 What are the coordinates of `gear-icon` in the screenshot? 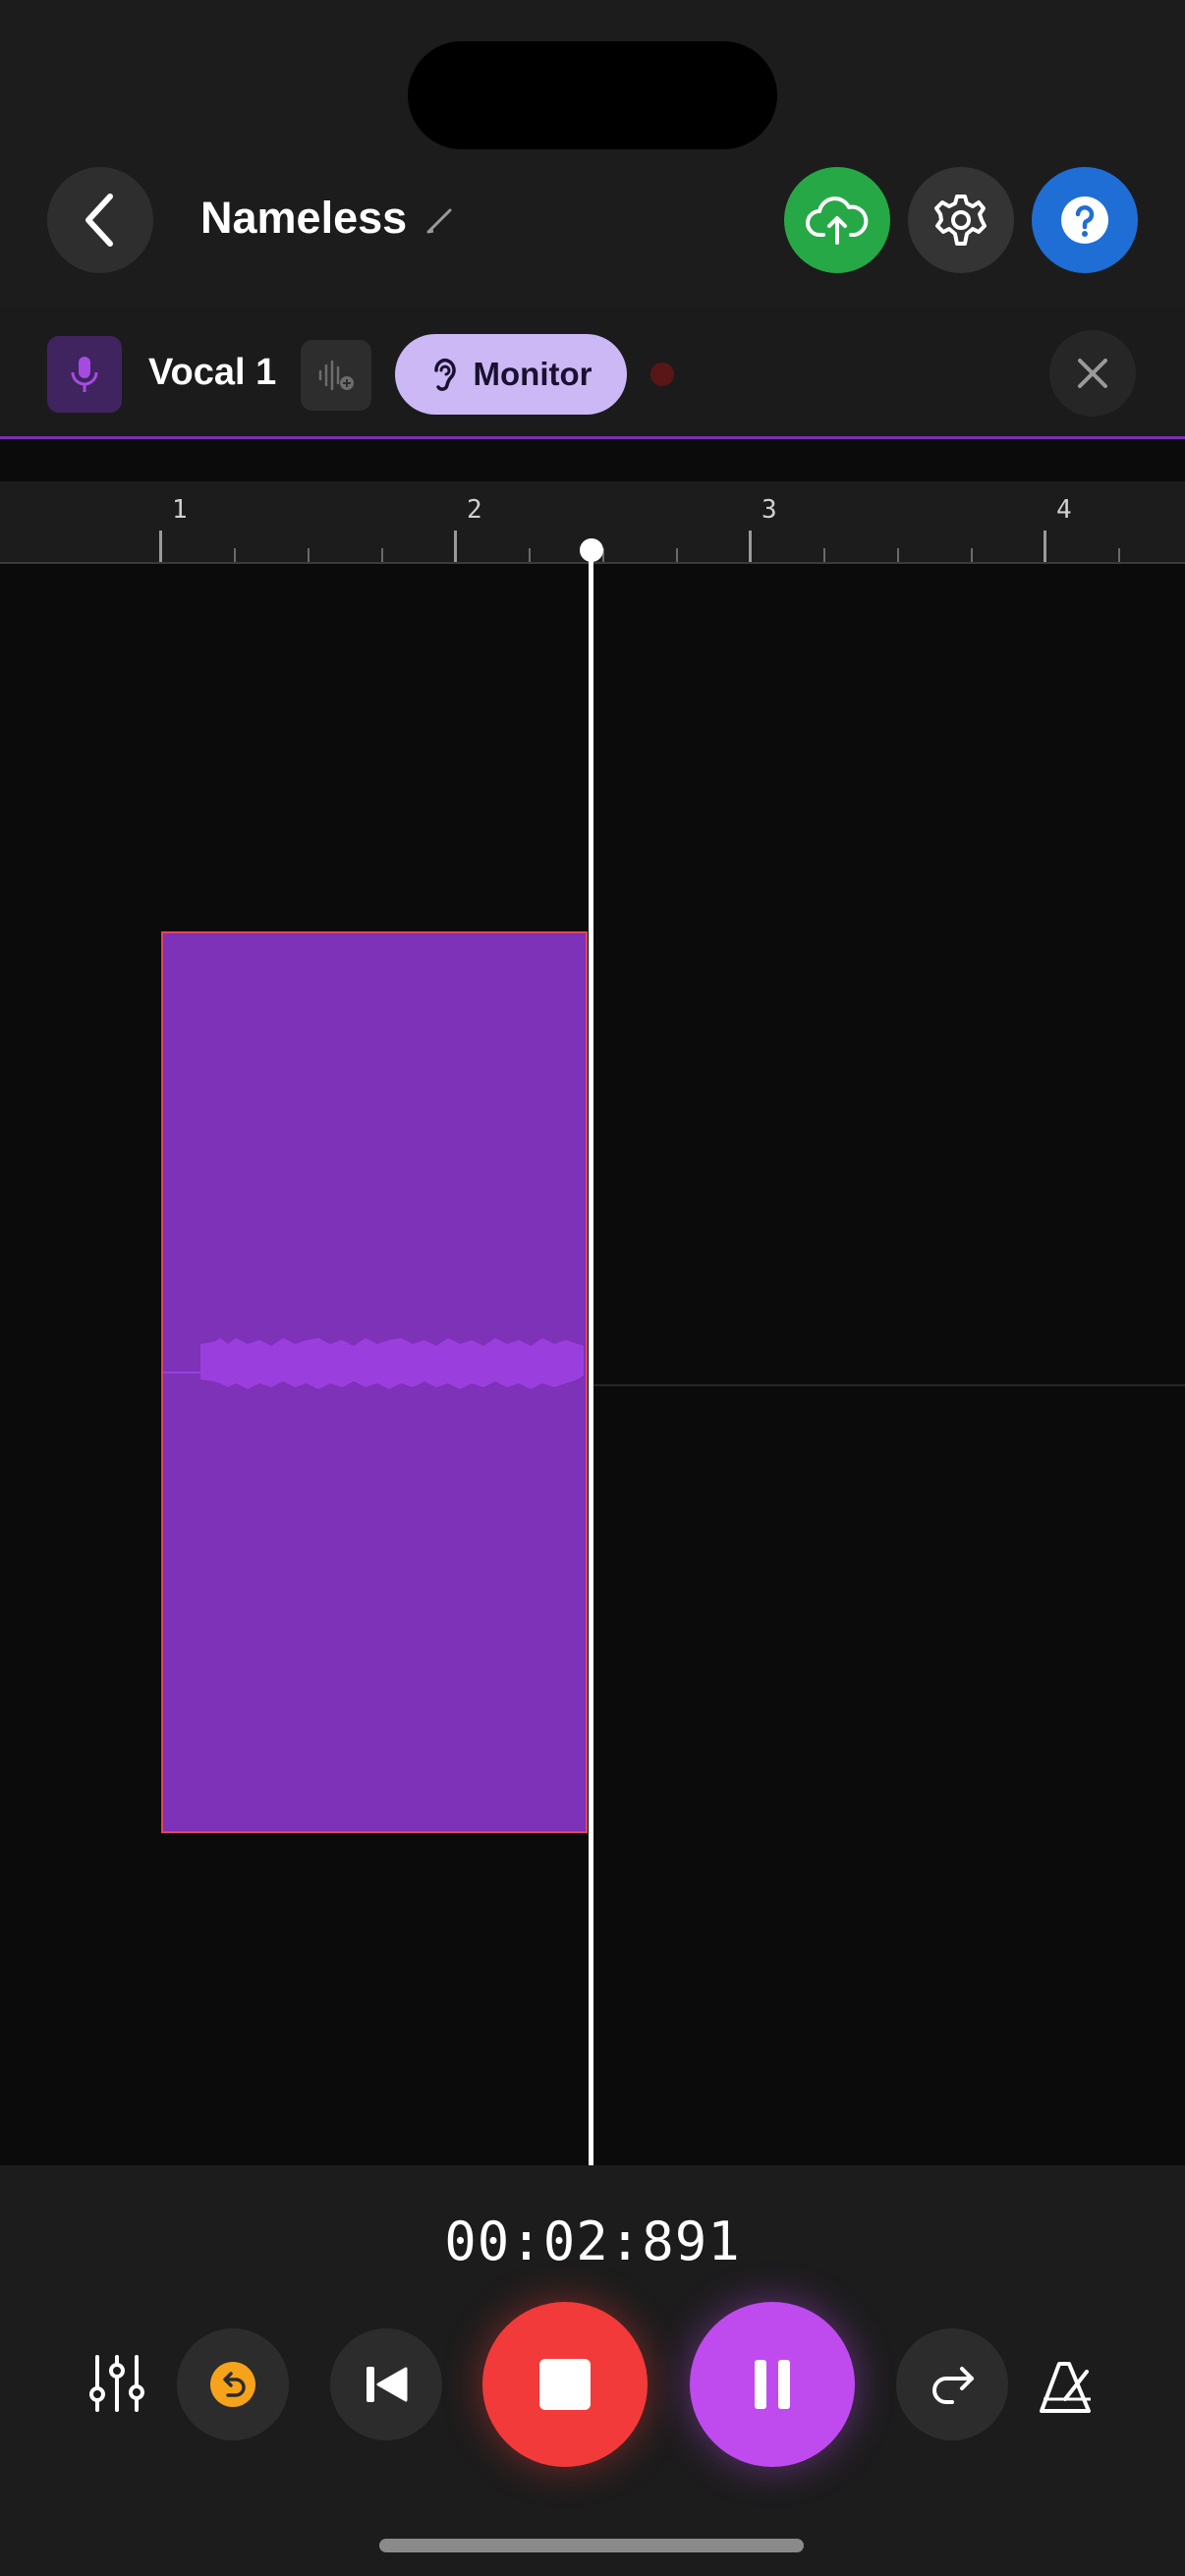 It's located at (961, 220).